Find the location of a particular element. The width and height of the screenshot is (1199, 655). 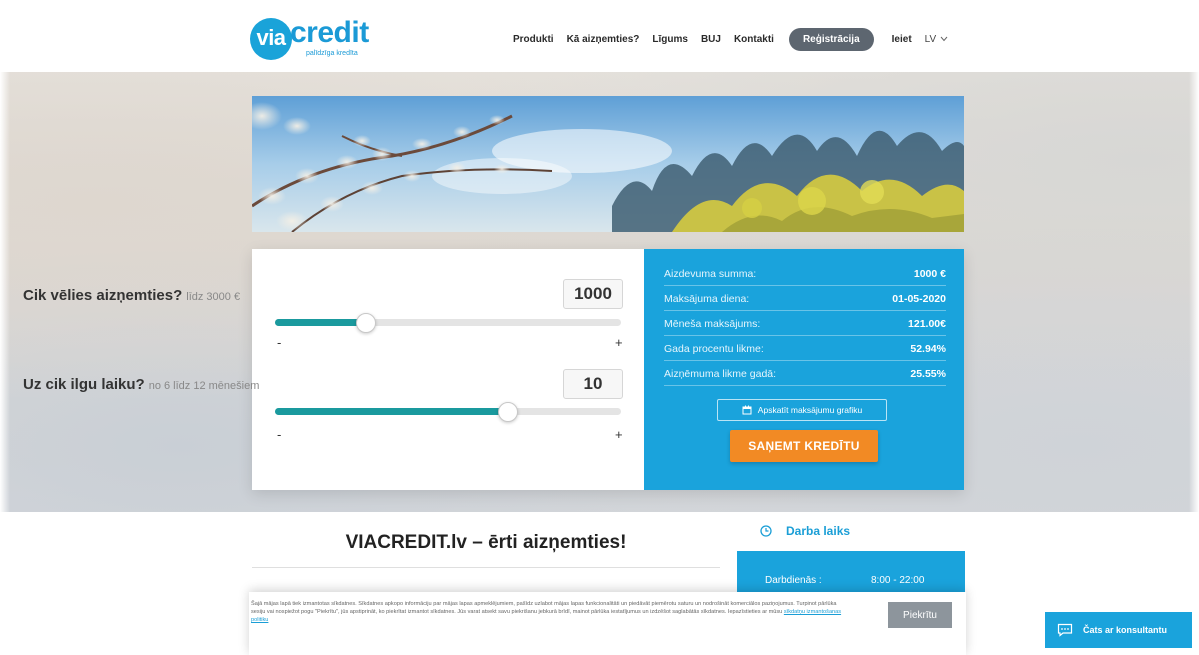

chevron-down-icon is located at coordinates (944, 39).